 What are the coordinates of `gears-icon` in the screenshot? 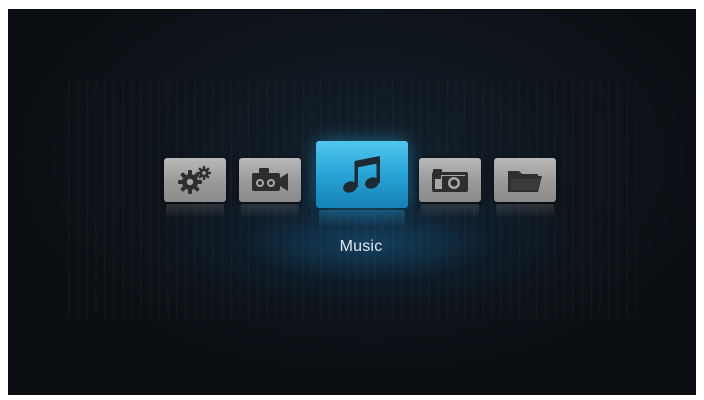 It's located at (195, 180).